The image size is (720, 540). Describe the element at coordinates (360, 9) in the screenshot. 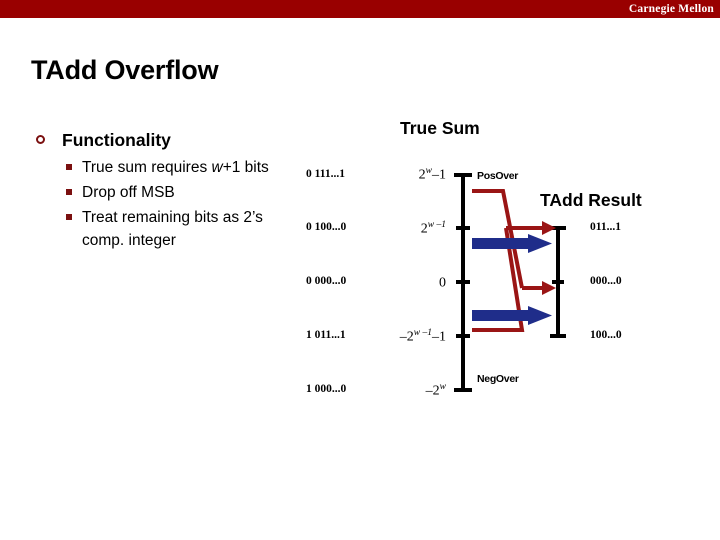

I see `header-band: Carnegie Mellon` at that location.